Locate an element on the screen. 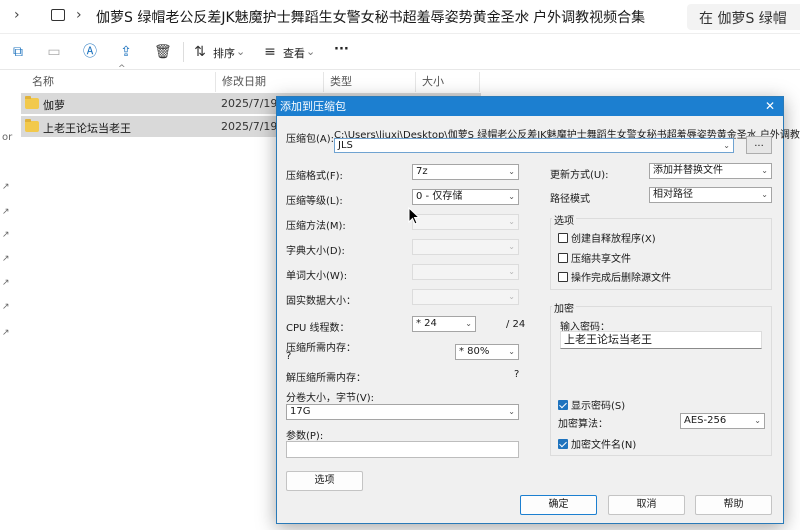 This screenshot has width=800, height=530. share-icon: ⇪ is located at coordinates (126, 52).